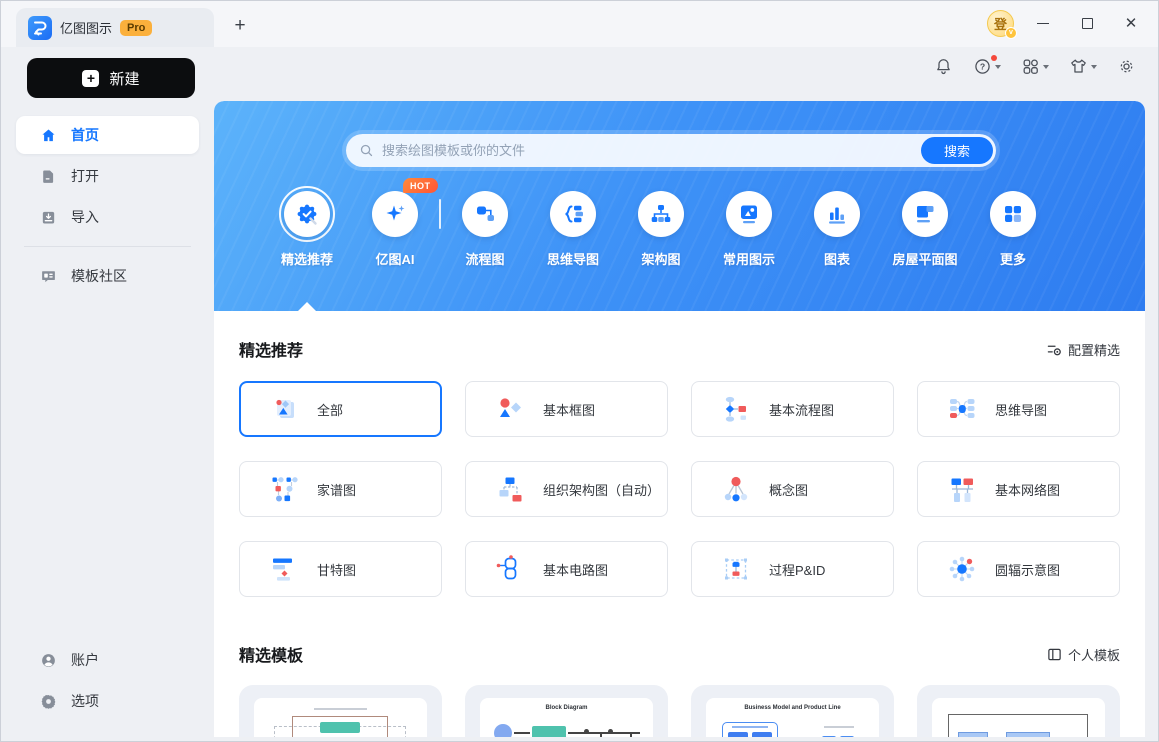 This screenshot has width=1159, height=742. I want to click on sidebar-item-options: 选项, so click(107, 701).